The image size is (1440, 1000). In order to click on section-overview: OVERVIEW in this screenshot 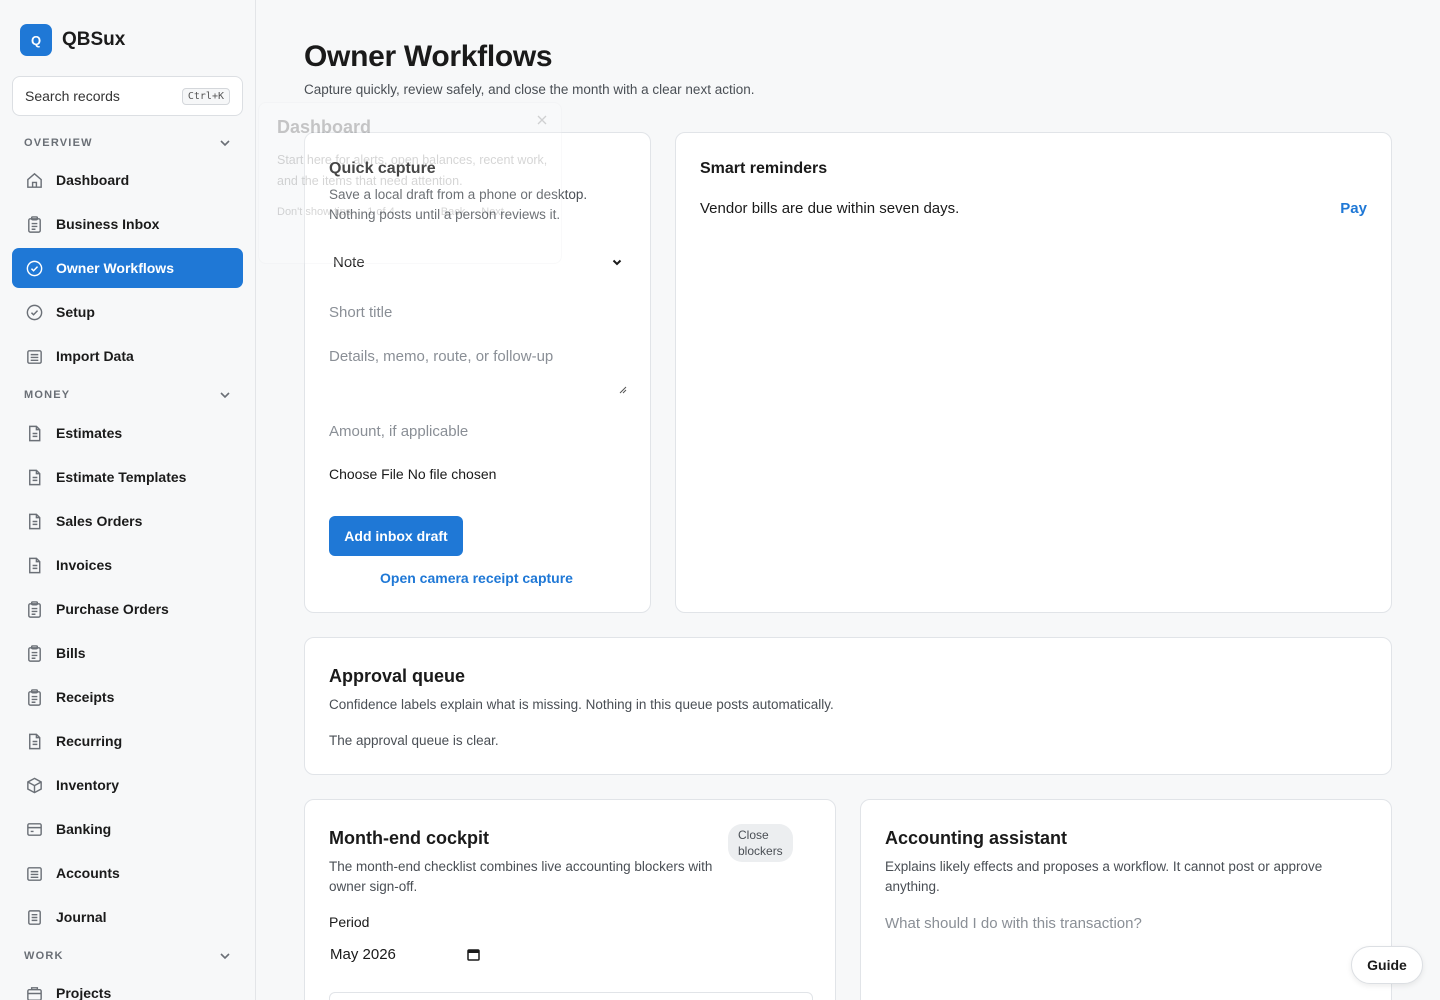, I will do `click(128, 143)`.